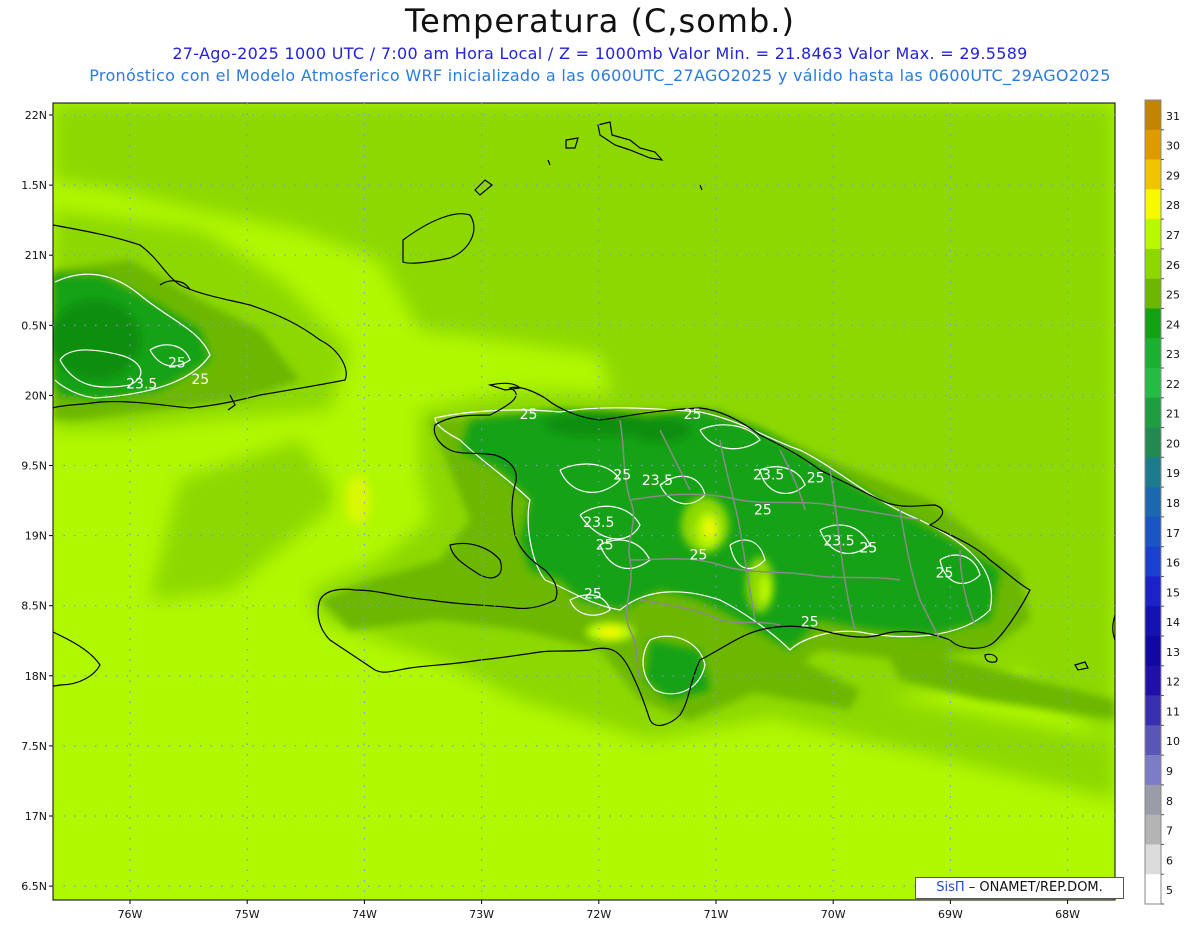 The height and width of the screenshot is (927, 1200). I want to click on colorbar-label: 22, so click(1173, 384).